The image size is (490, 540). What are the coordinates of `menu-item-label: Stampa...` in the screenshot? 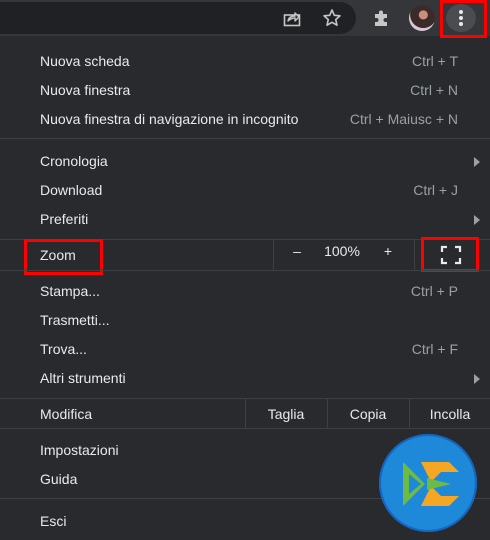 It's located at (70, 291).